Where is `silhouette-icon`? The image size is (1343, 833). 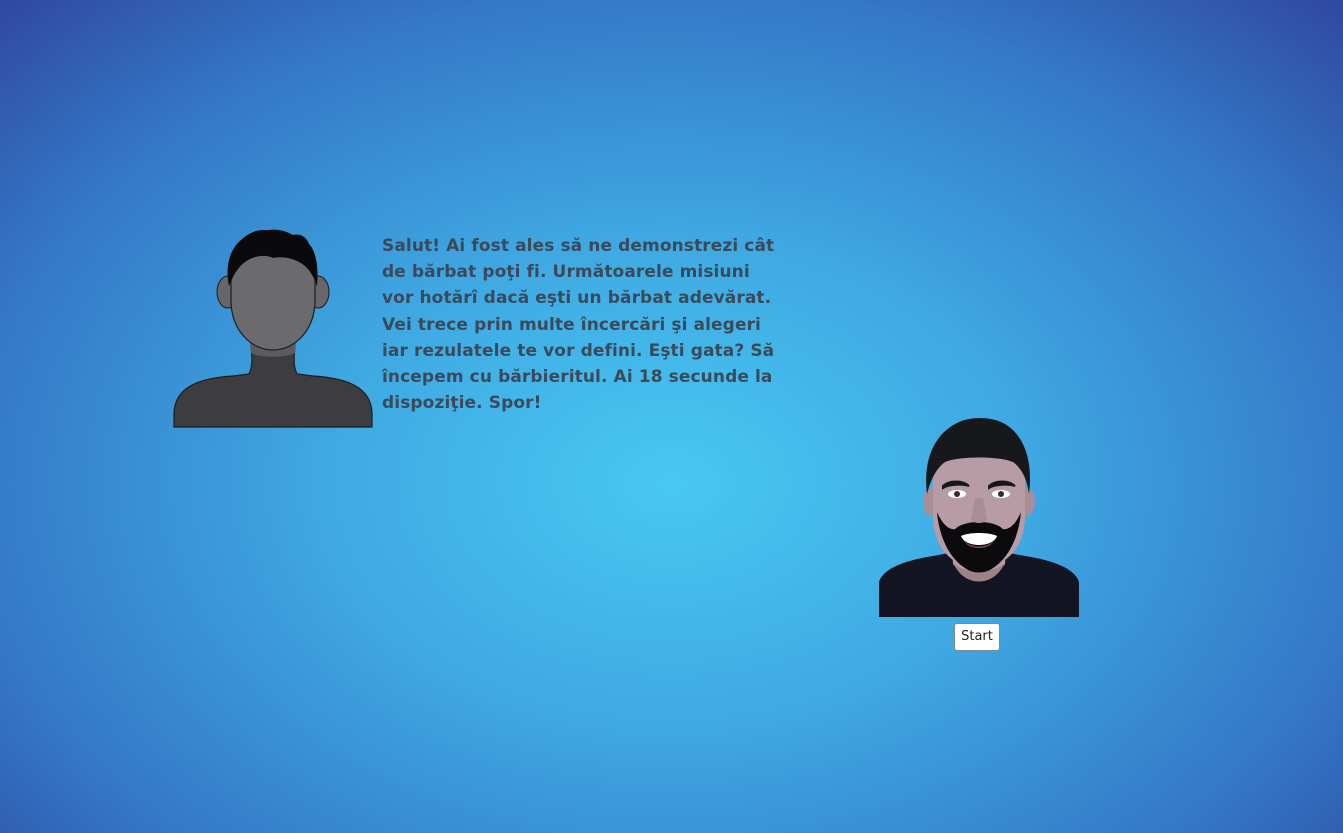 silhouette-icon is located at coordinates (273, 328).